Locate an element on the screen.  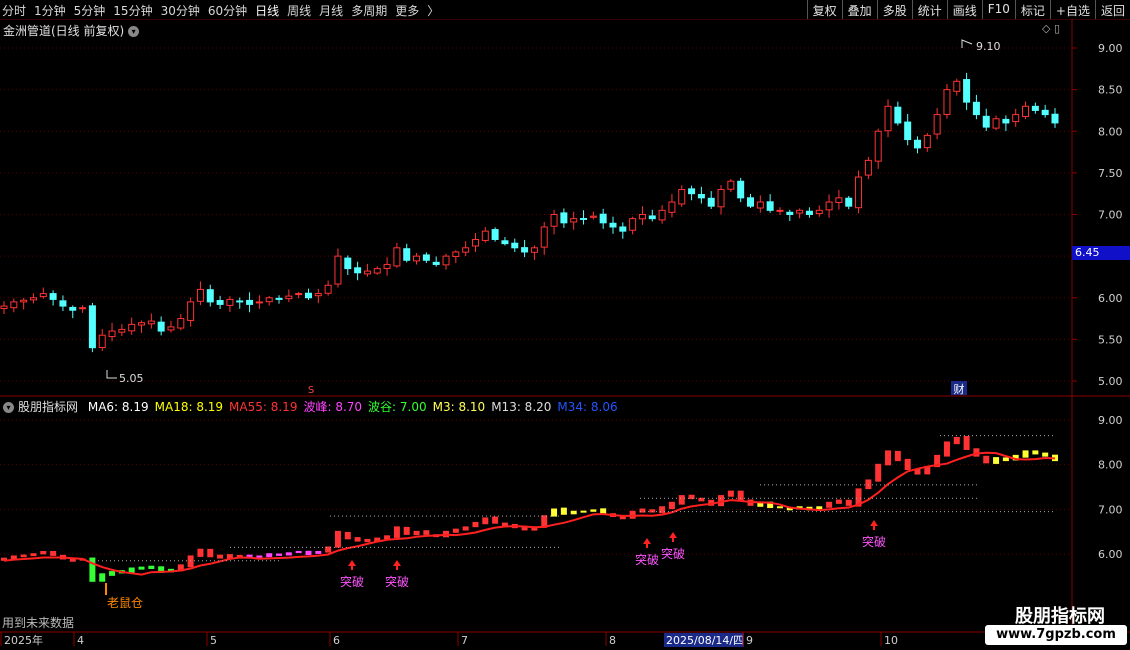
high-price-label: 9.10 is located at coordinates (988, 46).